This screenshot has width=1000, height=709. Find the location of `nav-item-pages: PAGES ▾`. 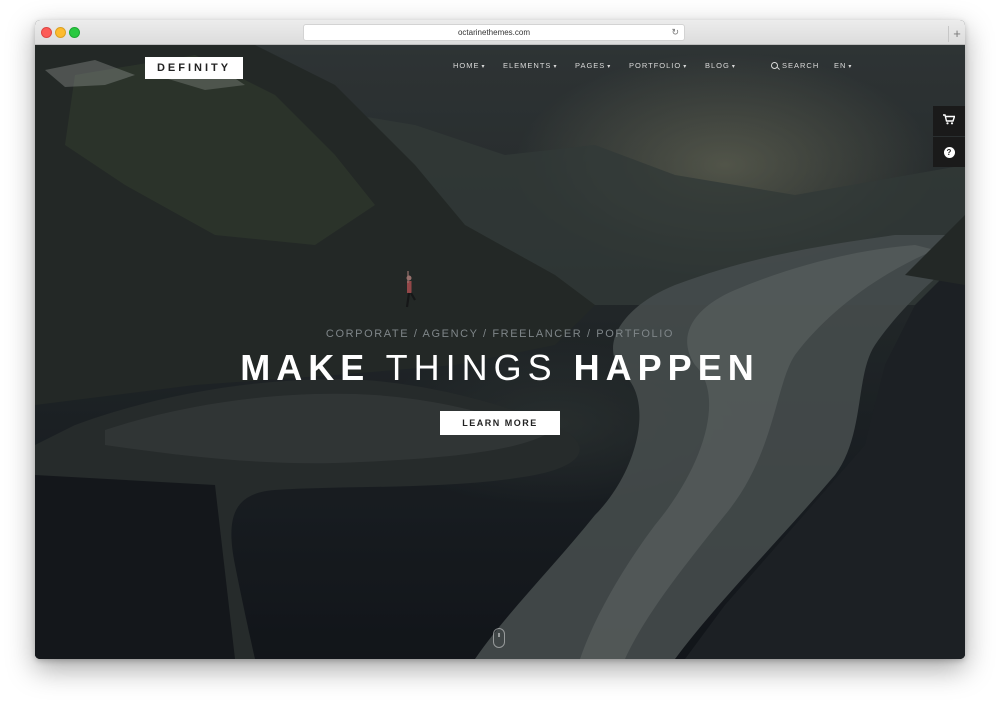

nav-item-pages: PAGES ▾ is located at coordinates (593, 65).